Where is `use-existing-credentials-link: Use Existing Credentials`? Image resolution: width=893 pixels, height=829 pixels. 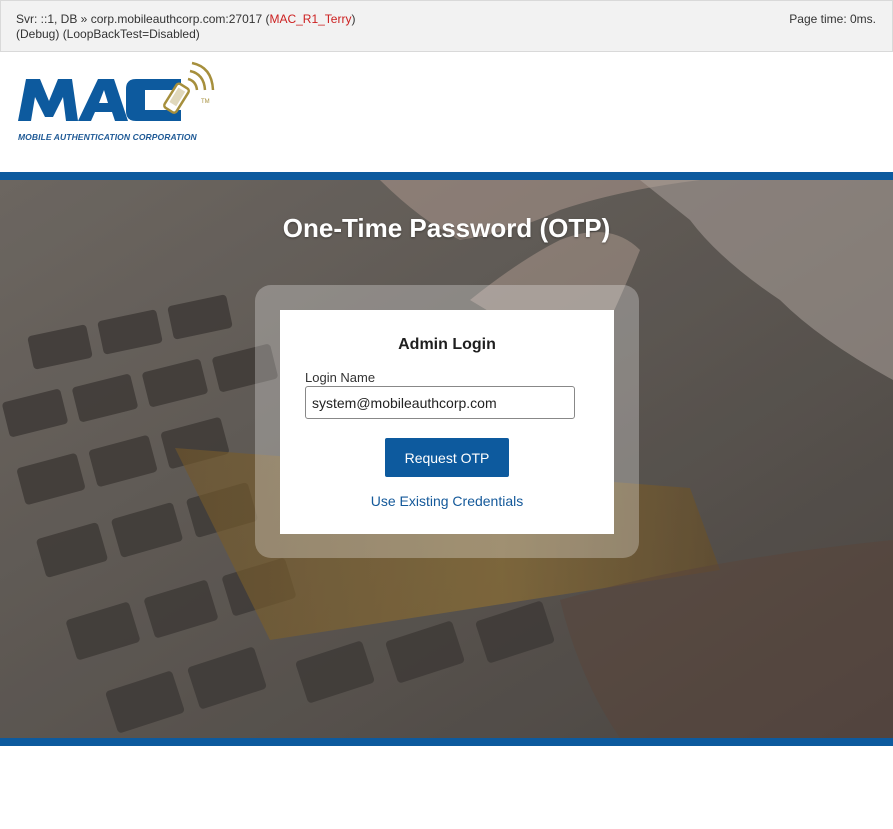 use-existing-credentials-link: Use Existing Credentials is located at coordinates (447, 501).